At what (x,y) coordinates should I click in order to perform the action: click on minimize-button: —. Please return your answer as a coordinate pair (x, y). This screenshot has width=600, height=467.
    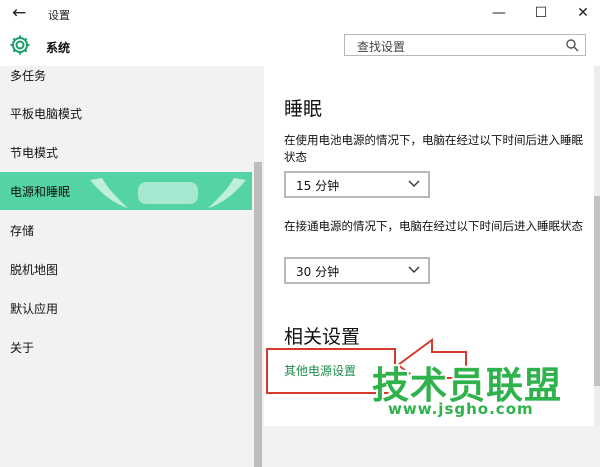
    Looking at the image, I should click on (499, 13).